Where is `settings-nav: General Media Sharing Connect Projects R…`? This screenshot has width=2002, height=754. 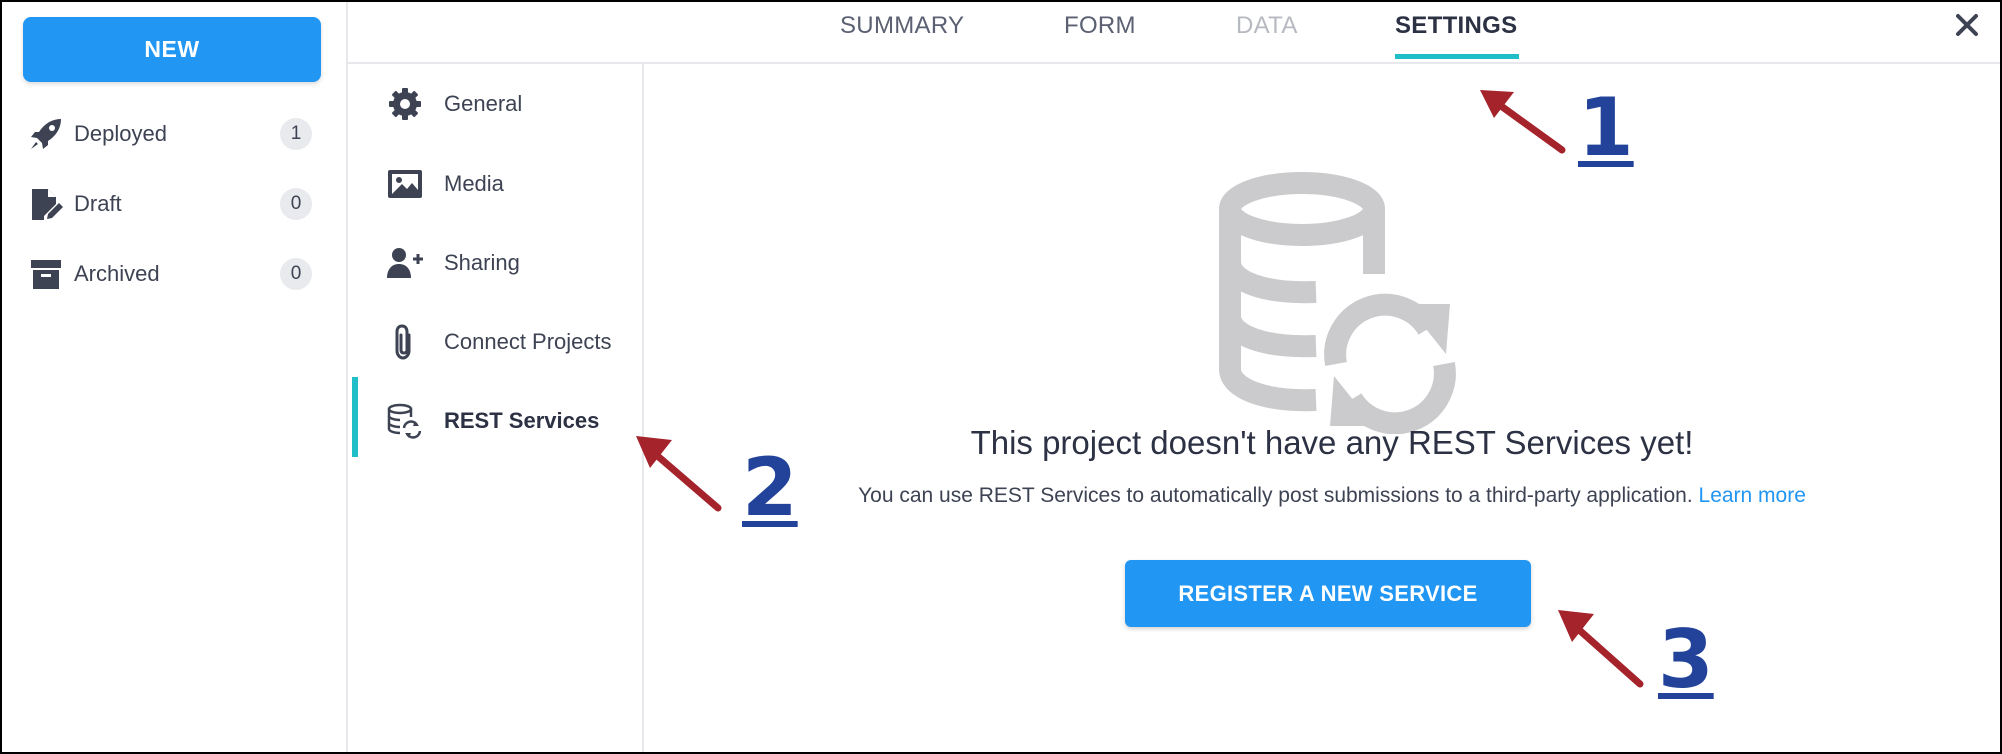 settings-nav: General Media Sharing Connect Projects R… is located at coordinates (496, 408).